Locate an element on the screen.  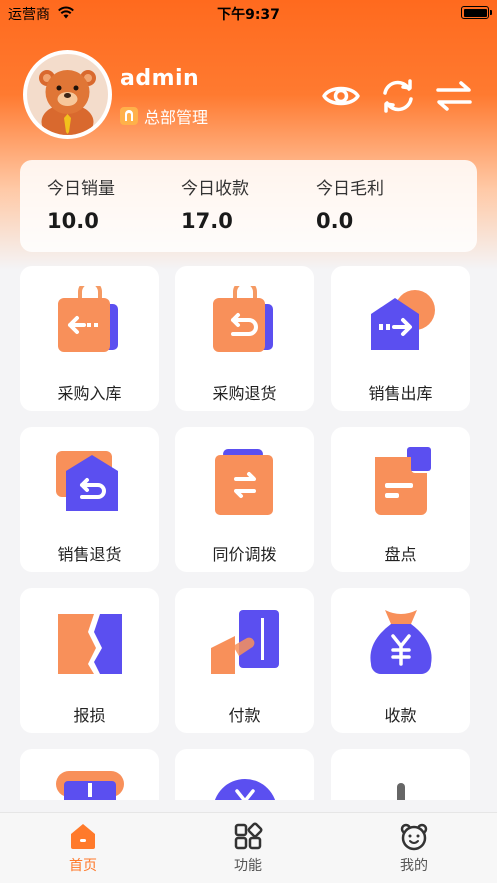
bear-face-icon is located at coordinates (414, 837).